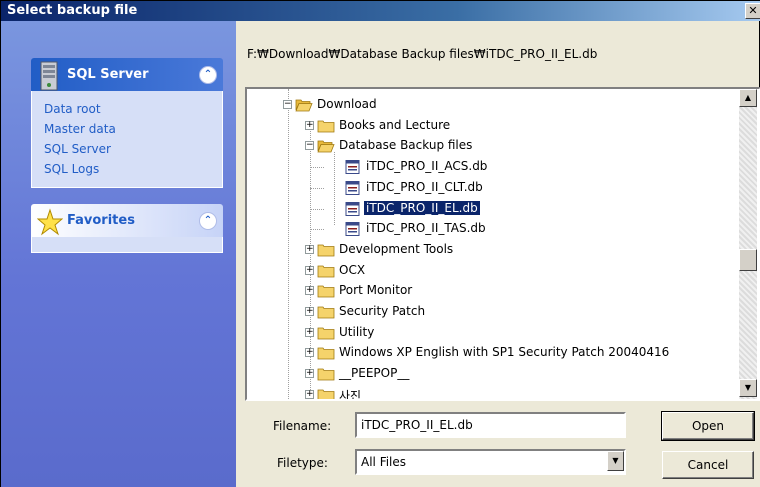 The height and width of the screenshot is (487, 760). Describe the element at coordinates (127, 245) in the screenshot. I see `favorites-group-body` at that location.